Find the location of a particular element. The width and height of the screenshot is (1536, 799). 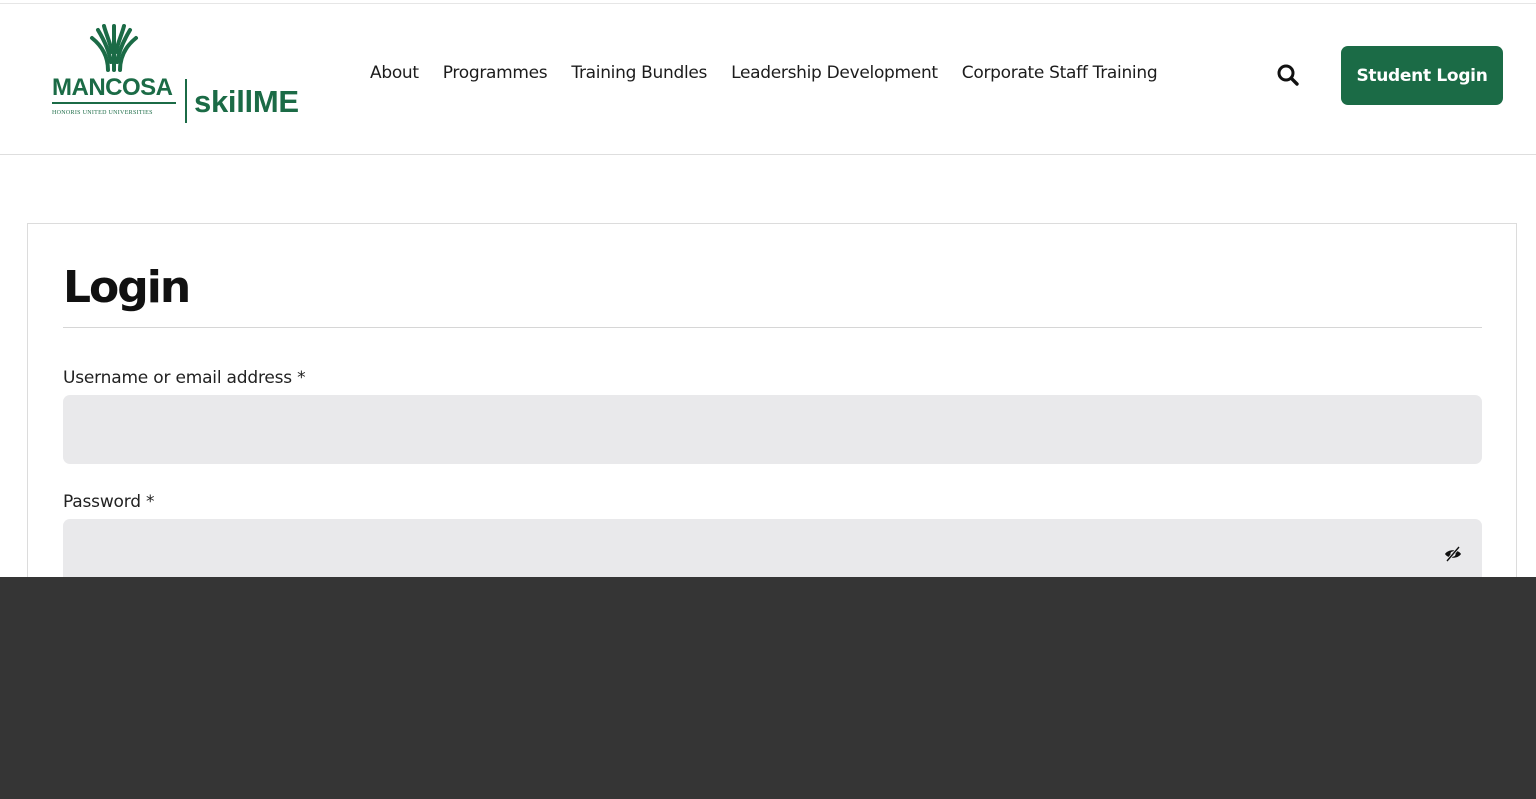

logo-divider is located at coordinates (186, 101).